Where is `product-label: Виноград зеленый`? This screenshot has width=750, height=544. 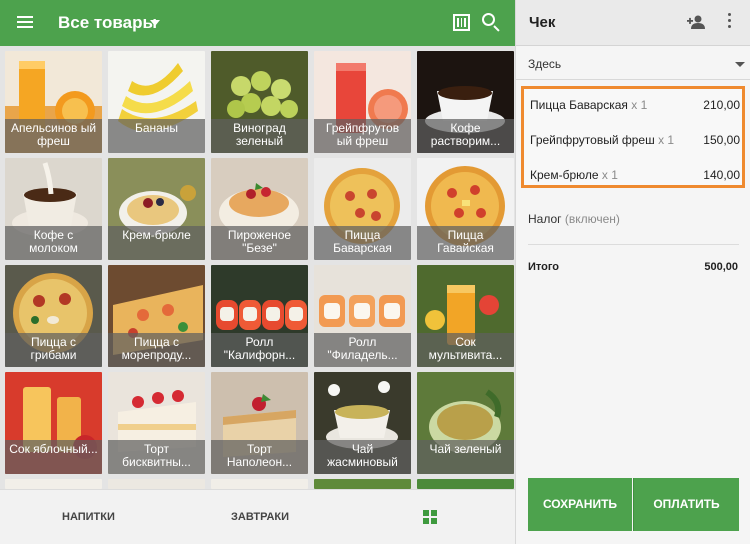 product-label: Виноград зеленый is located at coordinates (259, 136).